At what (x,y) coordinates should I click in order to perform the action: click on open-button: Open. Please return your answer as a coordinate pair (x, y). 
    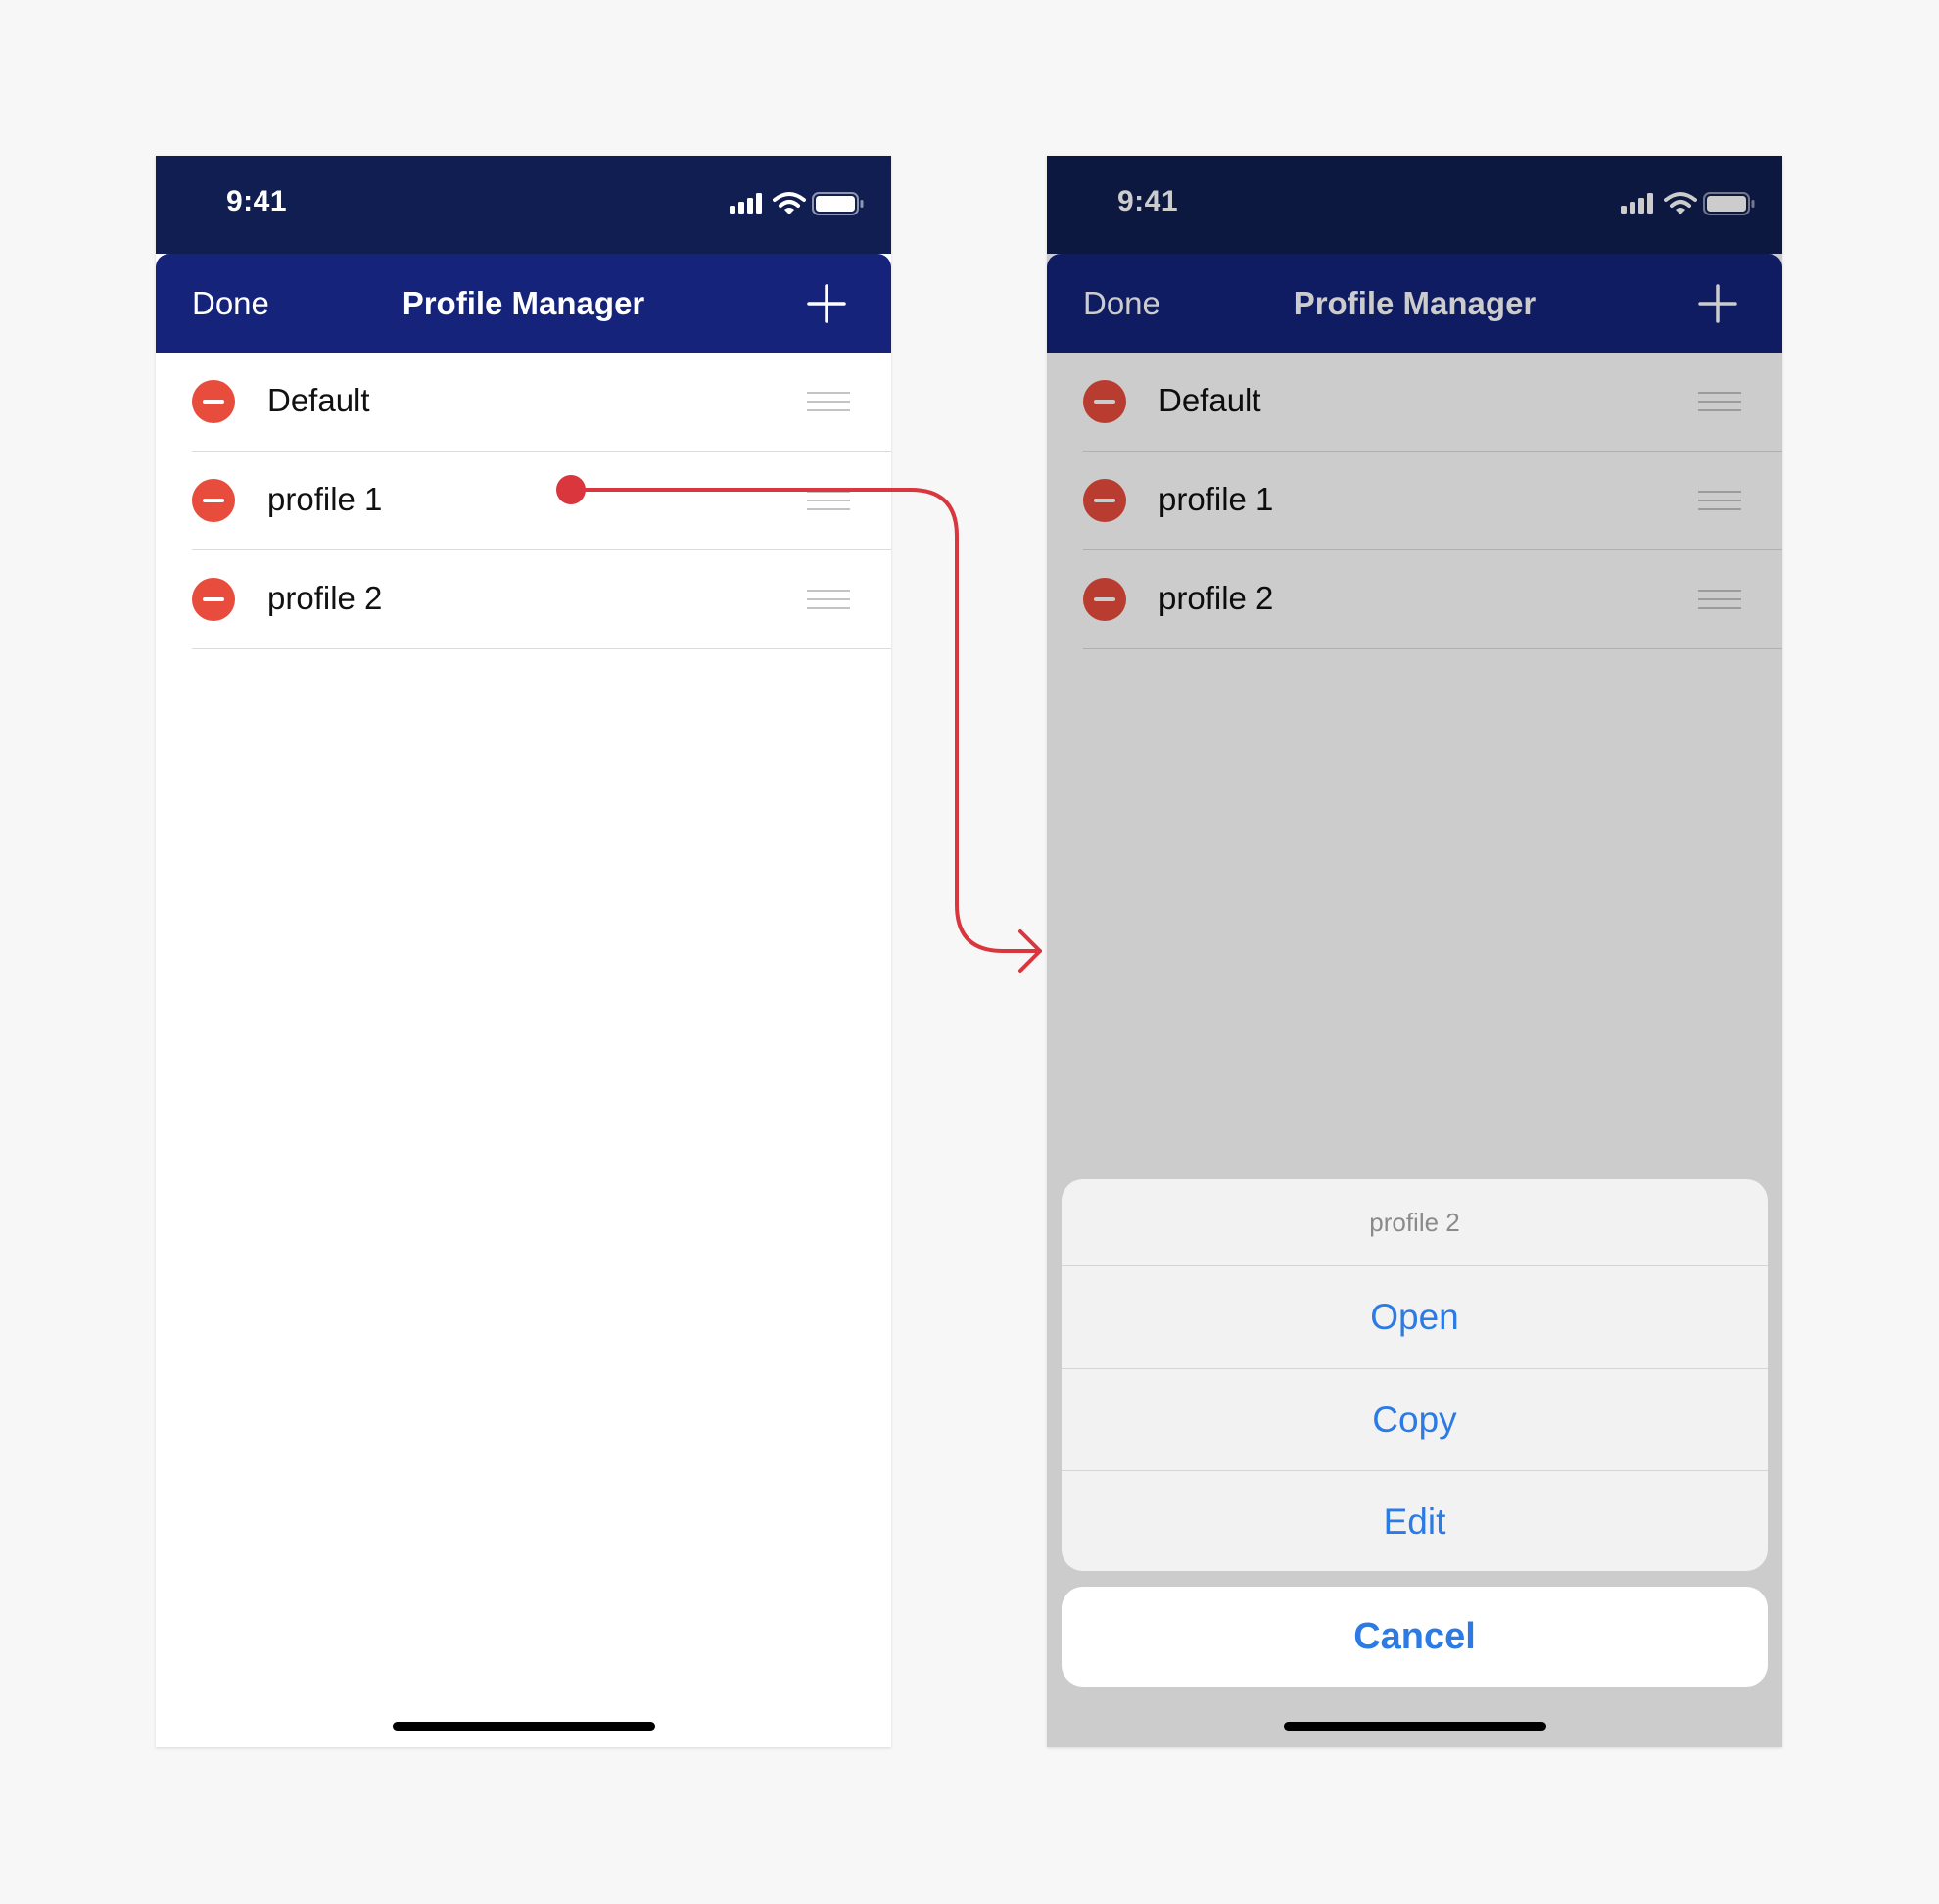
    Looking at the image, I should click on (1415, 1317).